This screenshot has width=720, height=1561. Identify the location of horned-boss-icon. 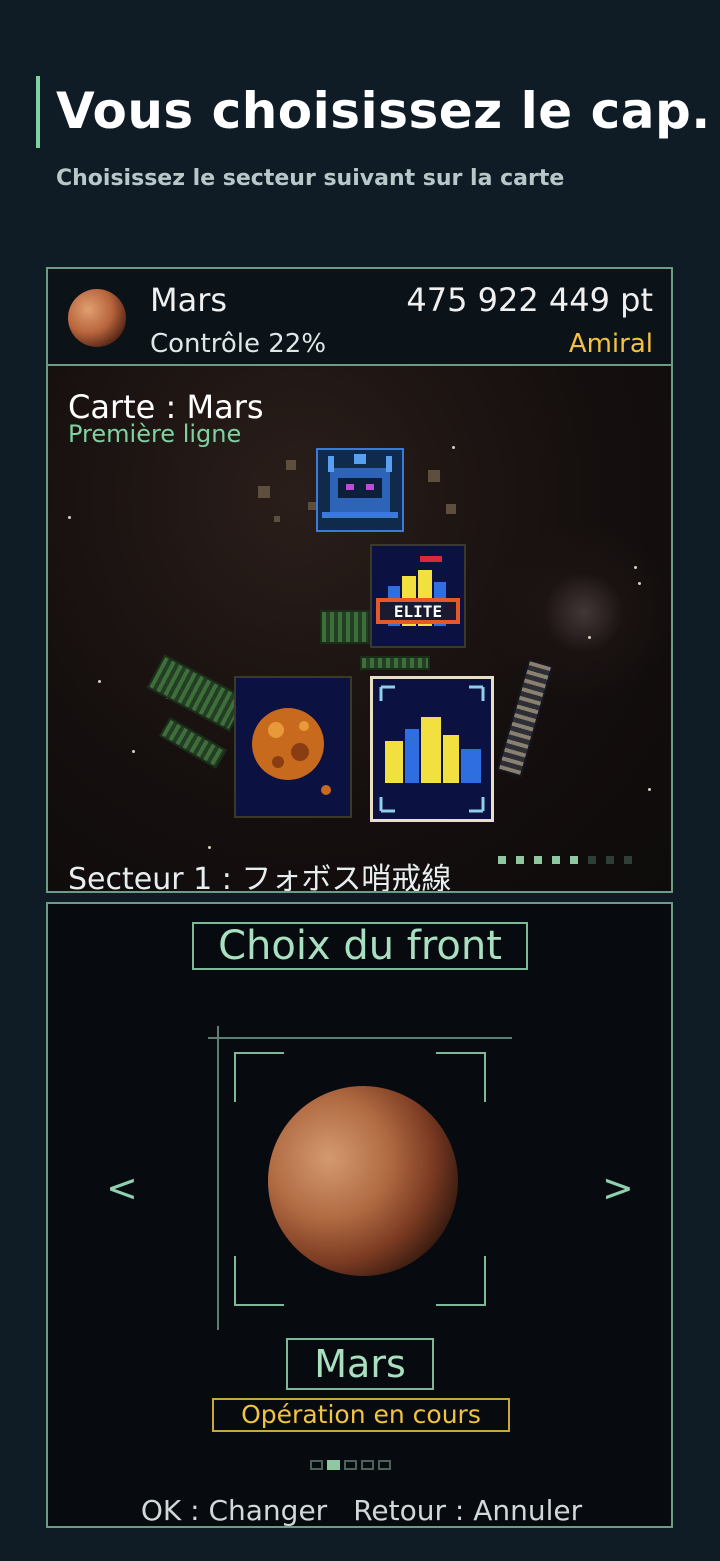
(360, 486).